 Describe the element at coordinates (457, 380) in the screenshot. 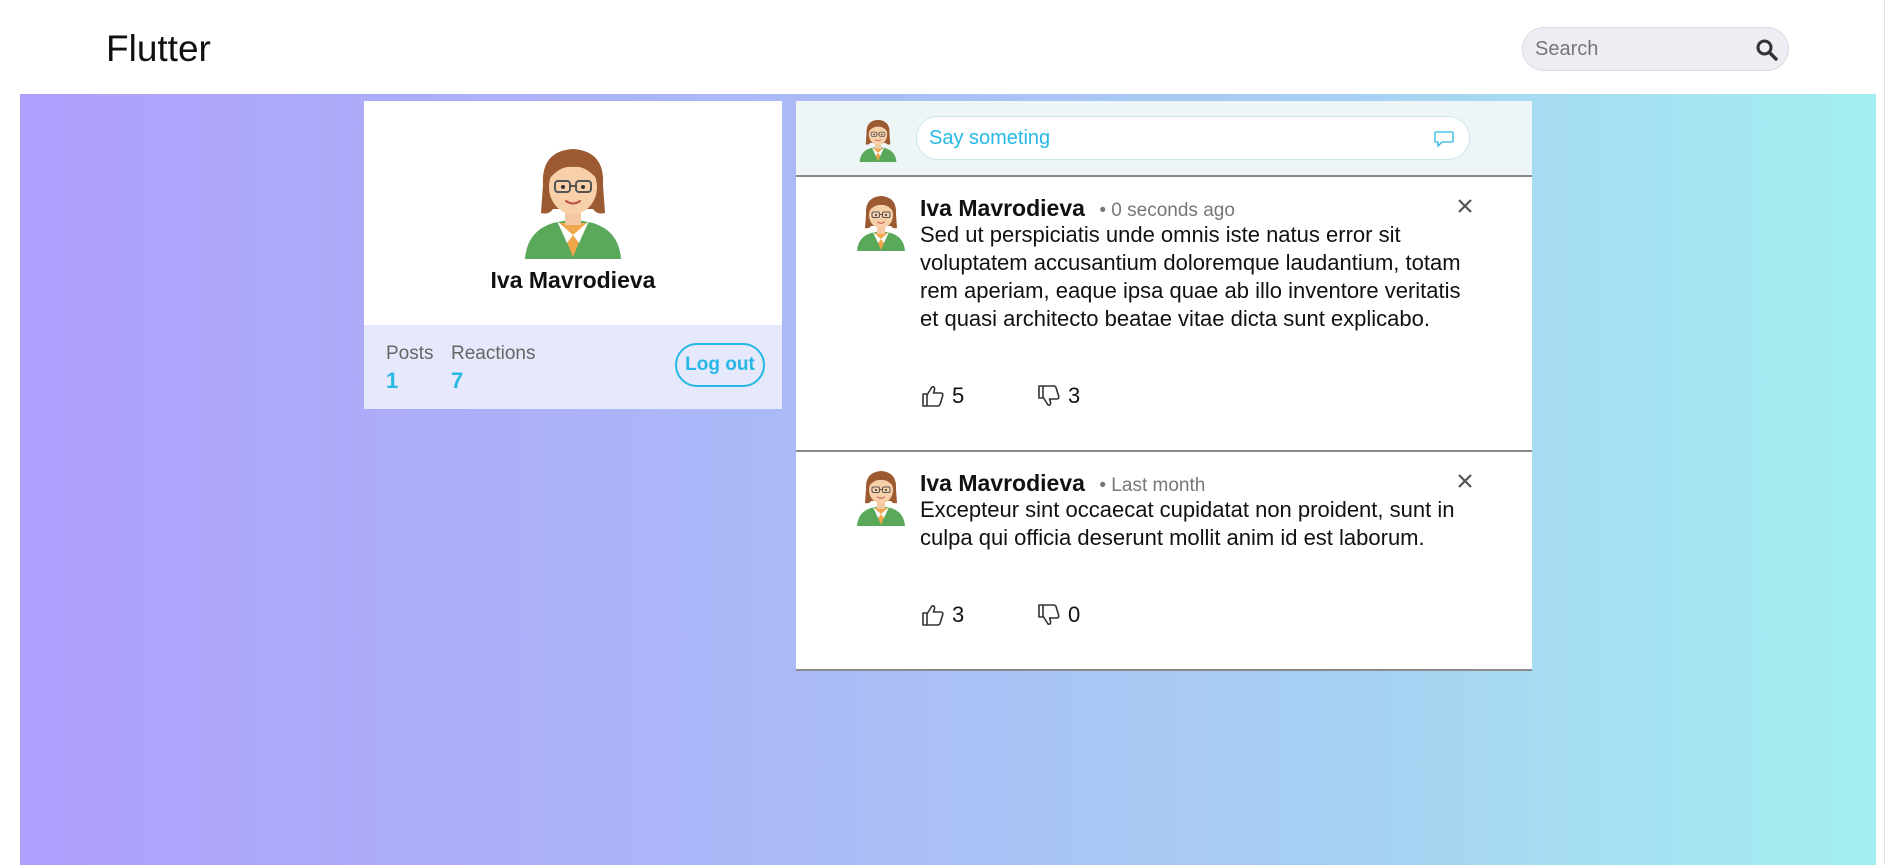

I see `reactions-stat-value: 7` at that location.